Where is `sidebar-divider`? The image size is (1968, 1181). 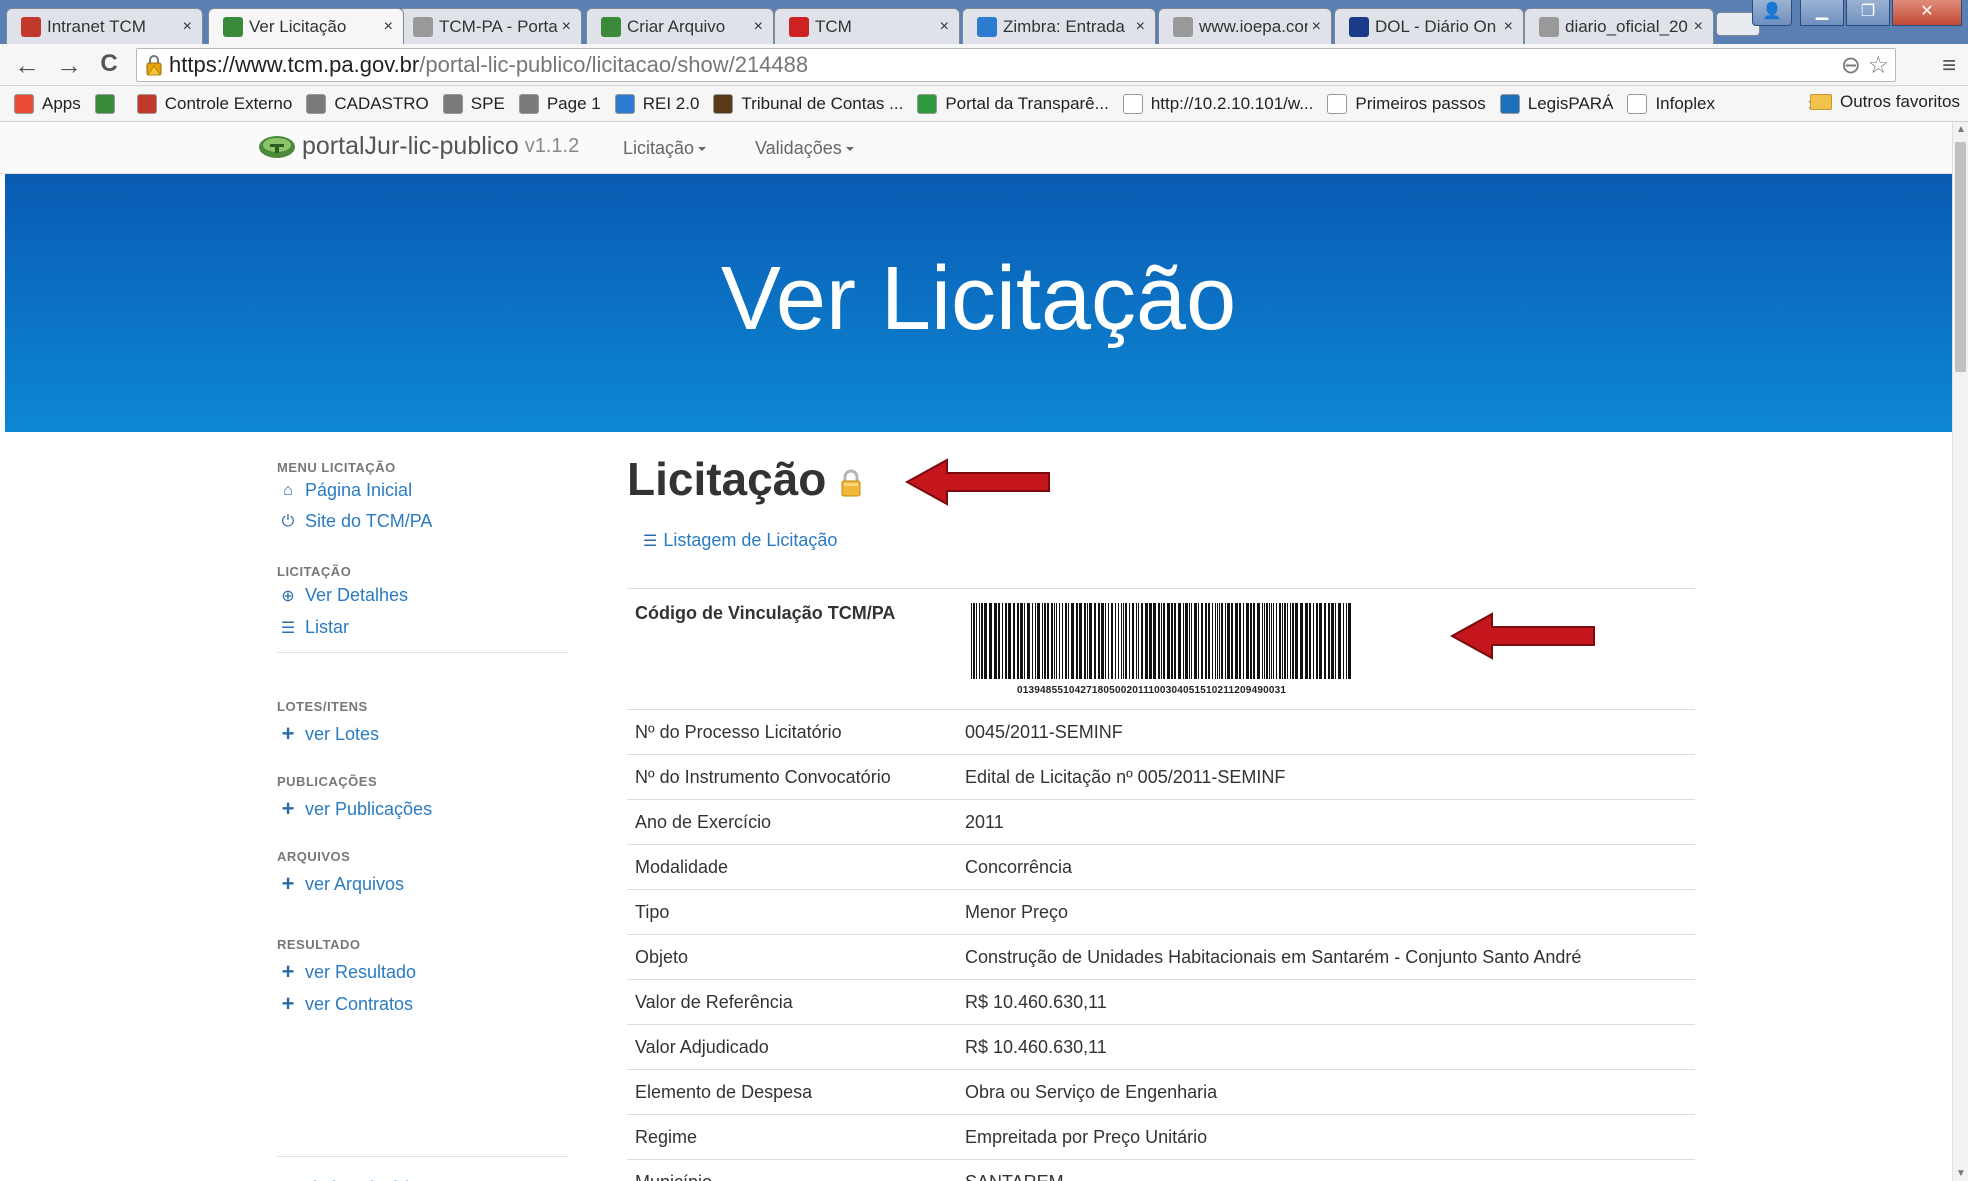
sidebar-divider is located at coordinates (423, 652).